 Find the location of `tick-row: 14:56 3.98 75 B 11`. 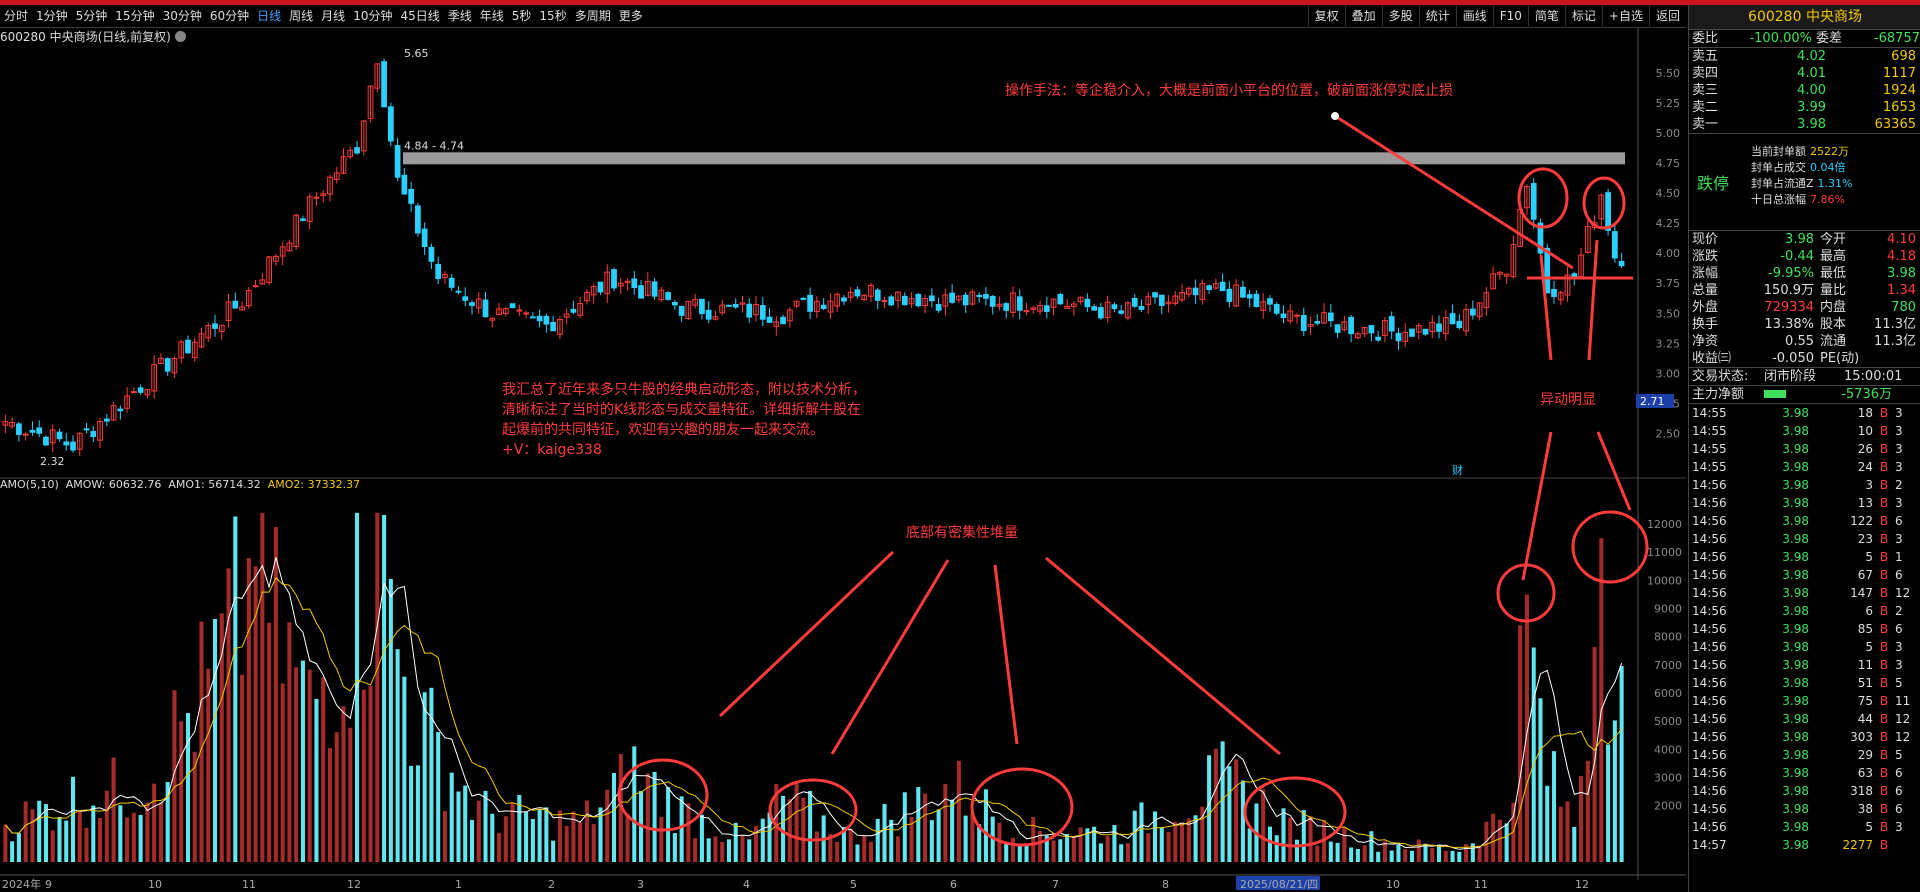

tick-row: 14:56 3.98 75 B 11 is located at coordinates (1804, 701).